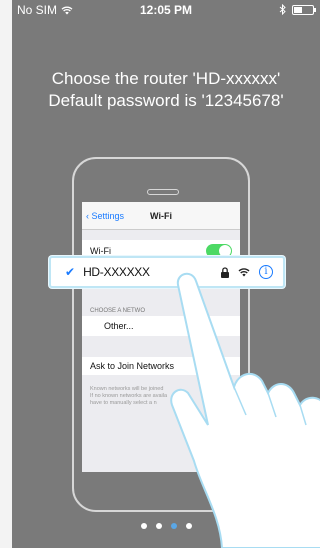  I want to click on wifi-row-label: Wi-Fi, so click(100, 251).